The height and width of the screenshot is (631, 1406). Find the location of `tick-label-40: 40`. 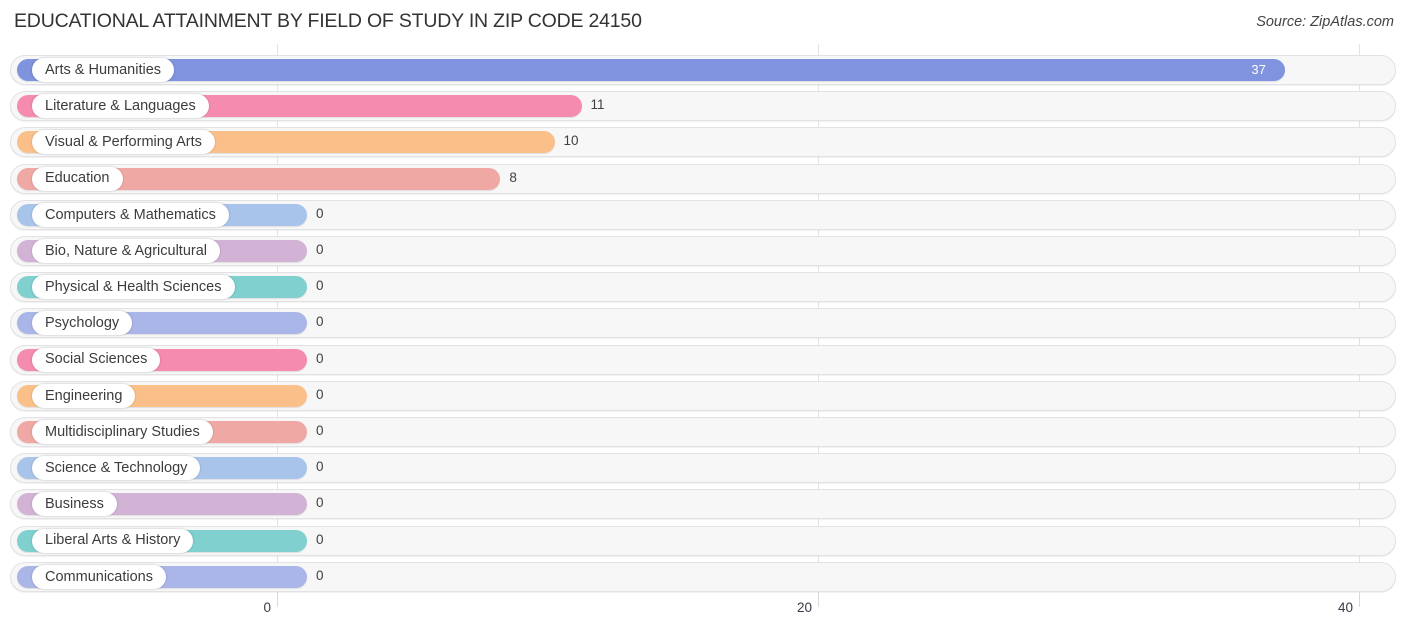

tick-label-40: 40 is located at coordinates (1345, 607).